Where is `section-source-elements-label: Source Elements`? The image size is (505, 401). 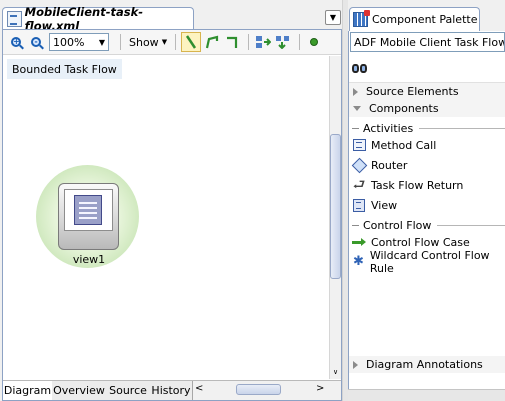 section-source-elements-label: Source Elements is located at coordinates (412, 91).